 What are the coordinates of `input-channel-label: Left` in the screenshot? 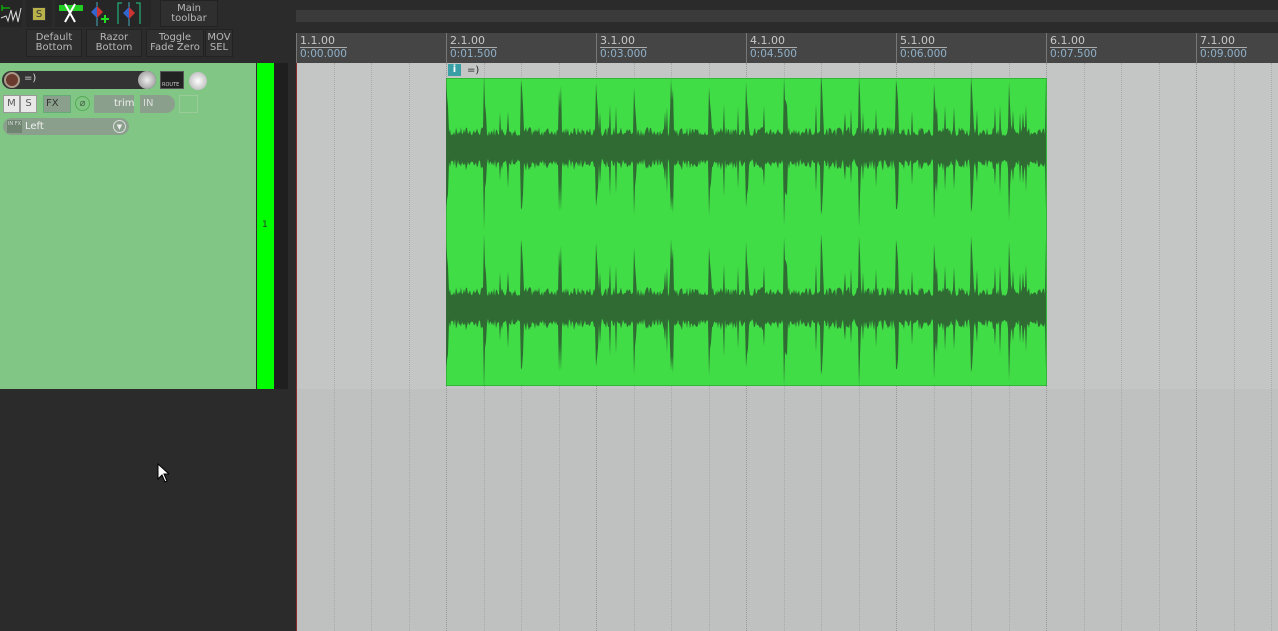 It's located at (34, 126).